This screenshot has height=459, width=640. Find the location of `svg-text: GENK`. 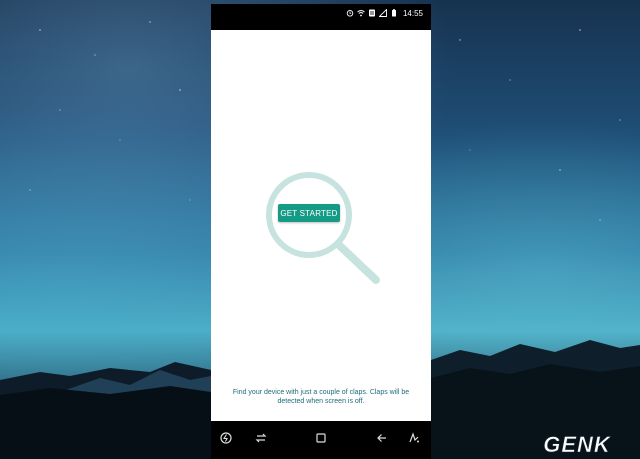

svg-text: GENK is located at coordinates (577, 444).